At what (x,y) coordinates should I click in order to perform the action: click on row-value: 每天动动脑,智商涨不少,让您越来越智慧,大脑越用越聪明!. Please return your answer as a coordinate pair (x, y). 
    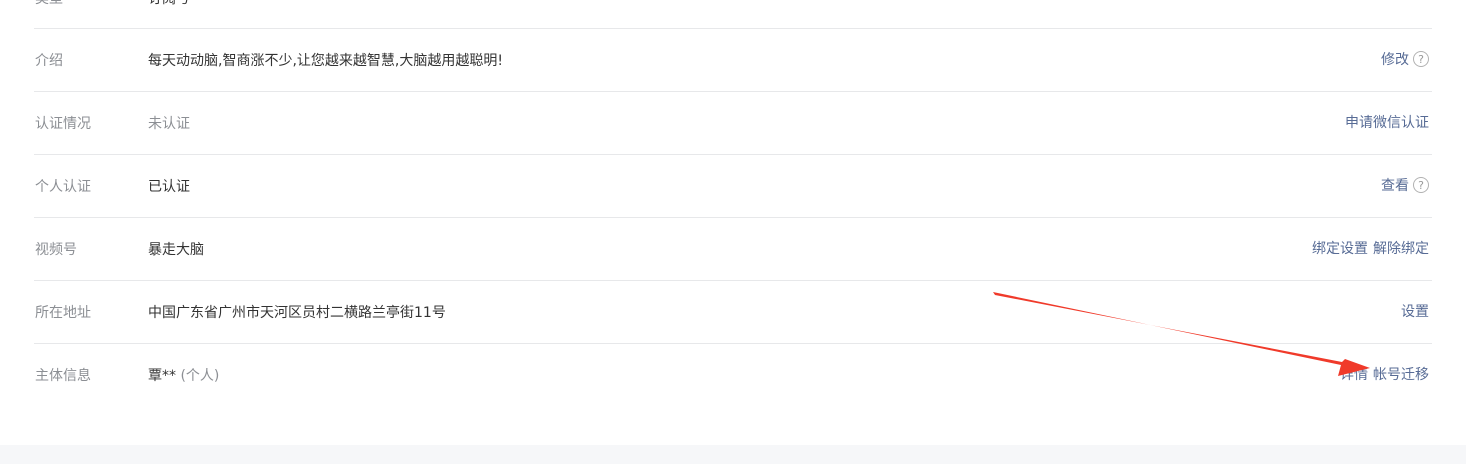
    Looking at the image, I should click on (325, 61).